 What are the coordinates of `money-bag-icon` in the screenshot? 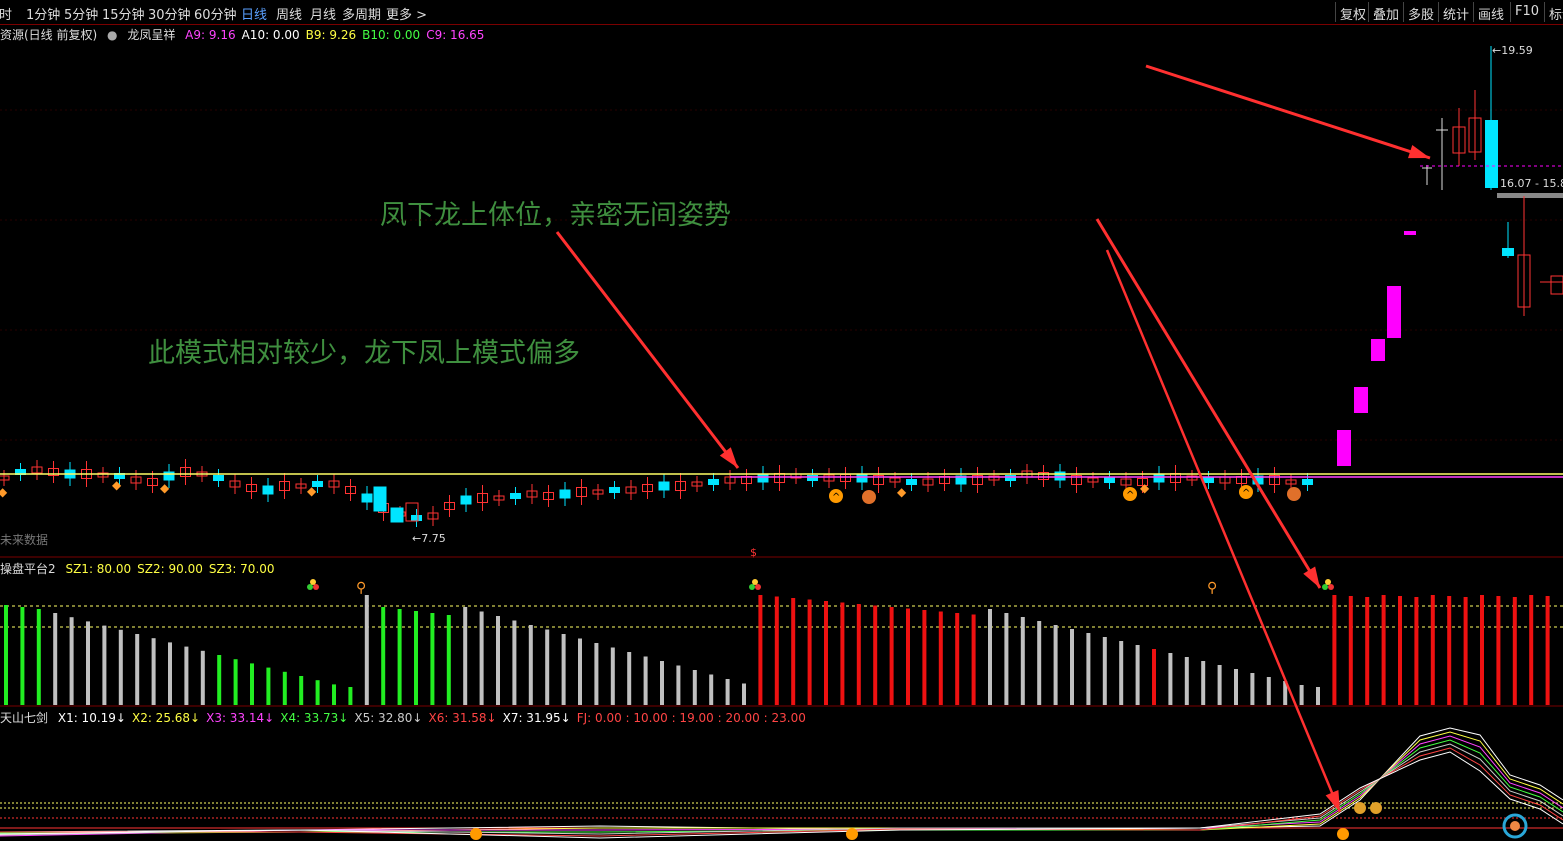 It's located at (1360, 808).